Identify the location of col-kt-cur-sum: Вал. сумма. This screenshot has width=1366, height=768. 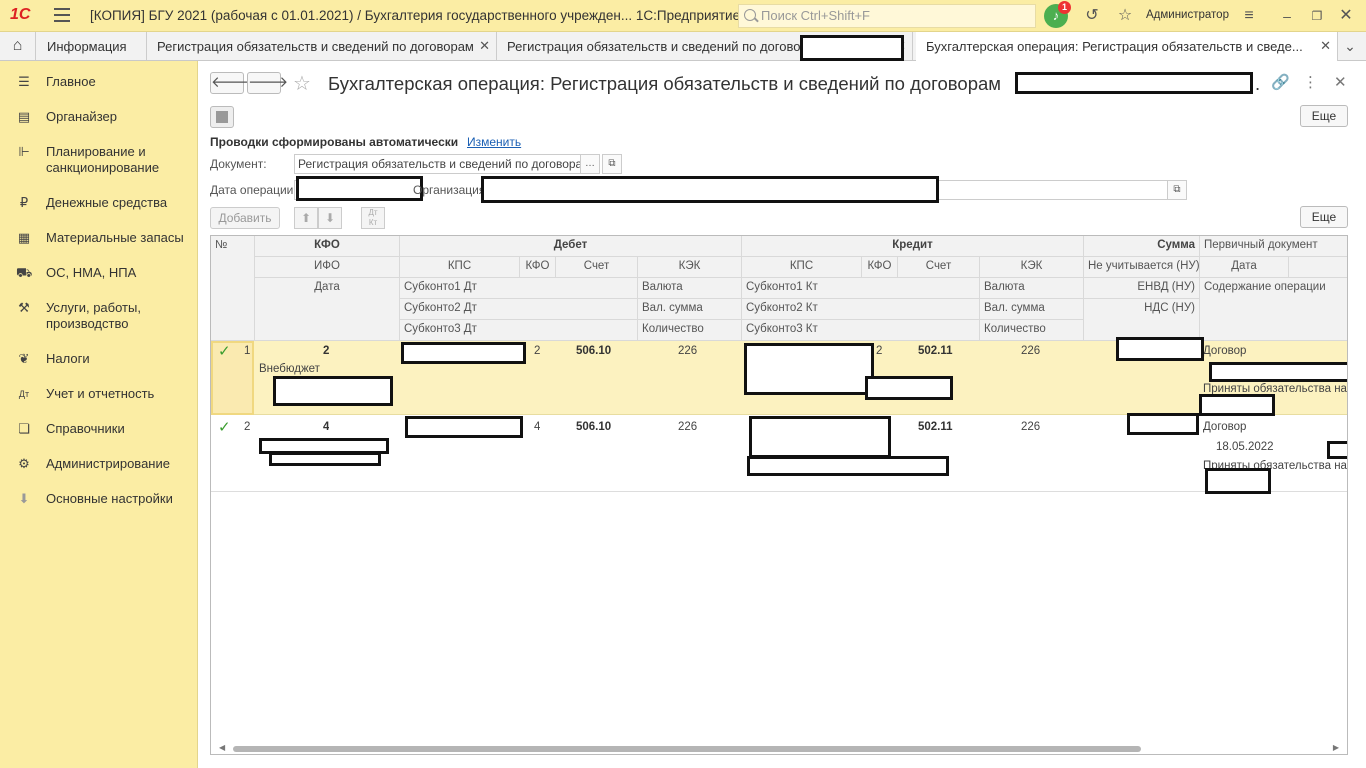
(1032, 309).